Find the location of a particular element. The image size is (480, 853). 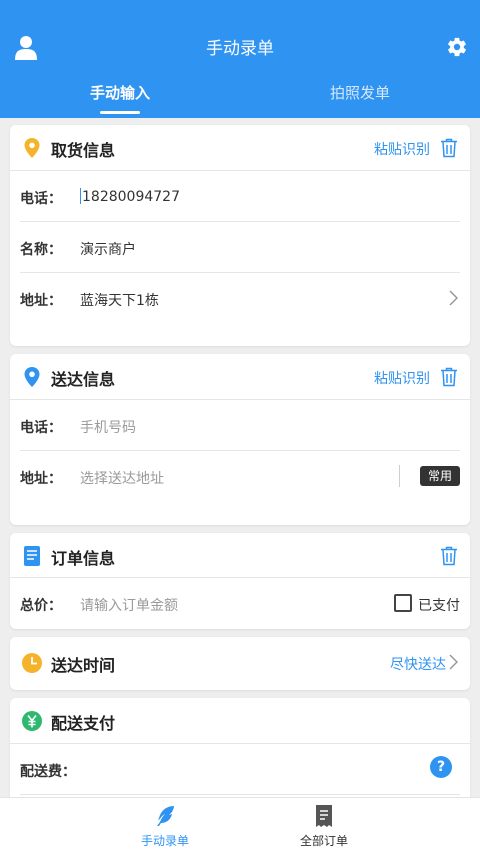

page-title: 手动录单 is located at coordinates (240, 49).